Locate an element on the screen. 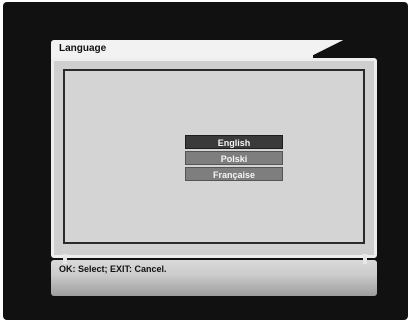 The height and width of the screenshot is (322, 411). footer-hint: OK: Select; EXIT: Cancel. is located at coordinates (113, 269).